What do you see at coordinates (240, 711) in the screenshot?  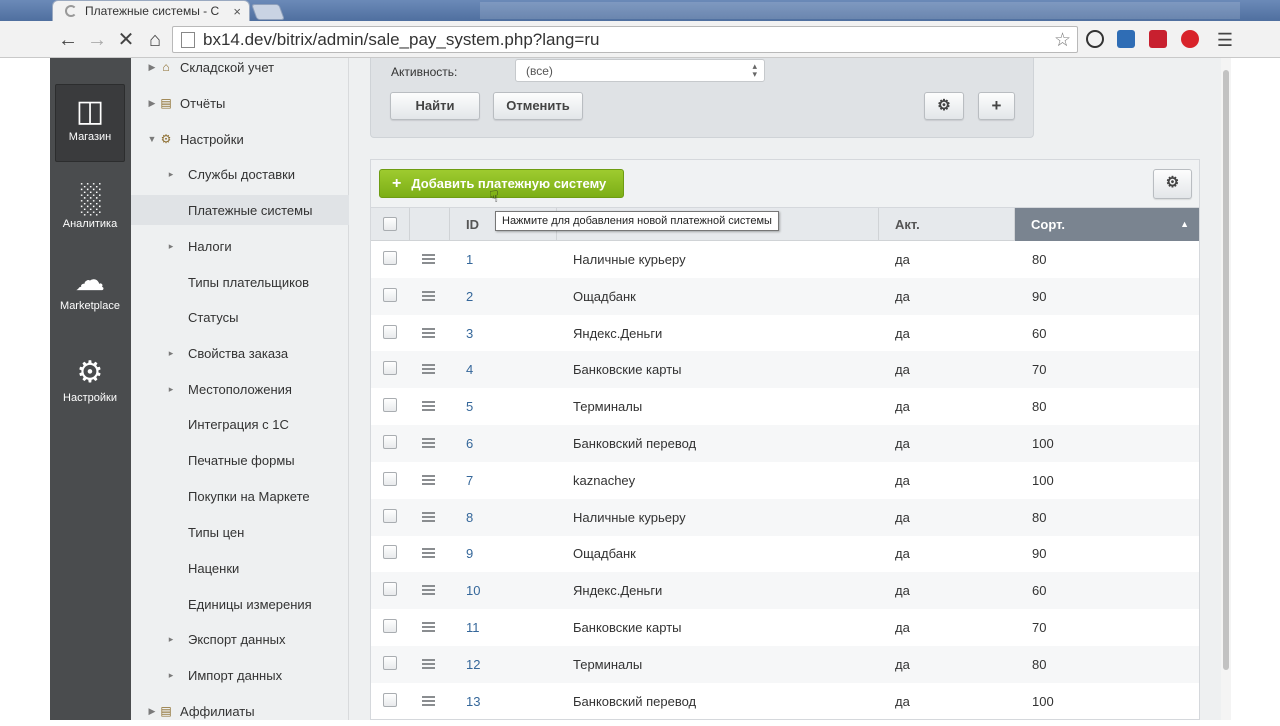 I see `sidebar-item-affiliates: ▶ ▤ Аффилиаты` at bounding box center [240, 711].